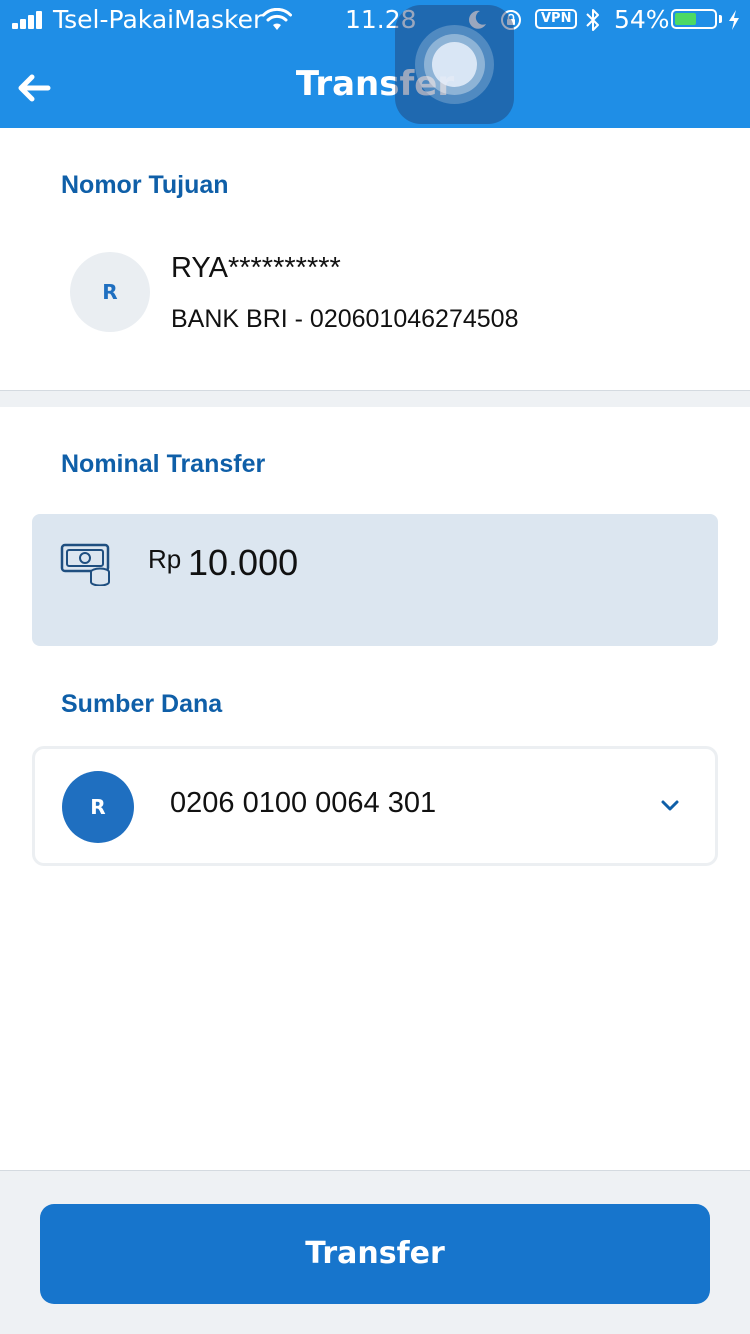  What do you see at coordinates (145, 185) in the screenshot?
I see `destination-section-title: Nomor Tujuan` at bounding box center [145, 185].